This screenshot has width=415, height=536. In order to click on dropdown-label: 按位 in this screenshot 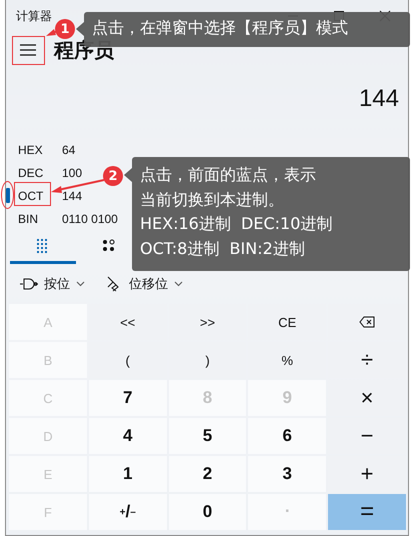, I will do `click(57, 284)`.